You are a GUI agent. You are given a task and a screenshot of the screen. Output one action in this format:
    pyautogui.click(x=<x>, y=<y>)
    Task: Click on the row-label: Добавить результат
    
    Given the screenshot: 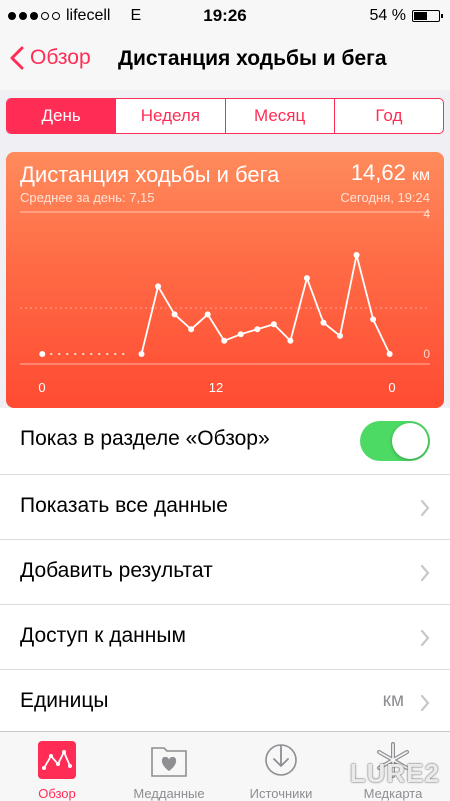 What is the action you would take?
    pyautogui.click(x=116, y=570)
    